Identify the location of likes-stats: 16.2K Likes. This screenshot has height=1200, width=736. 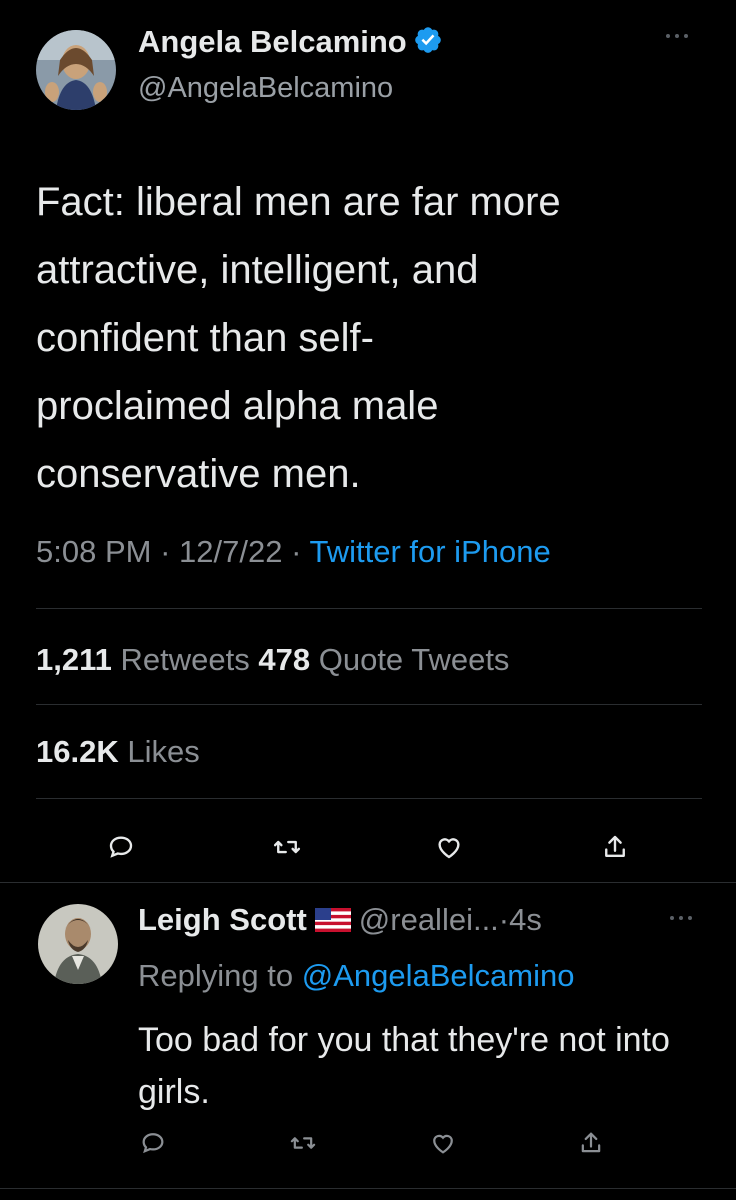
(118, 752).